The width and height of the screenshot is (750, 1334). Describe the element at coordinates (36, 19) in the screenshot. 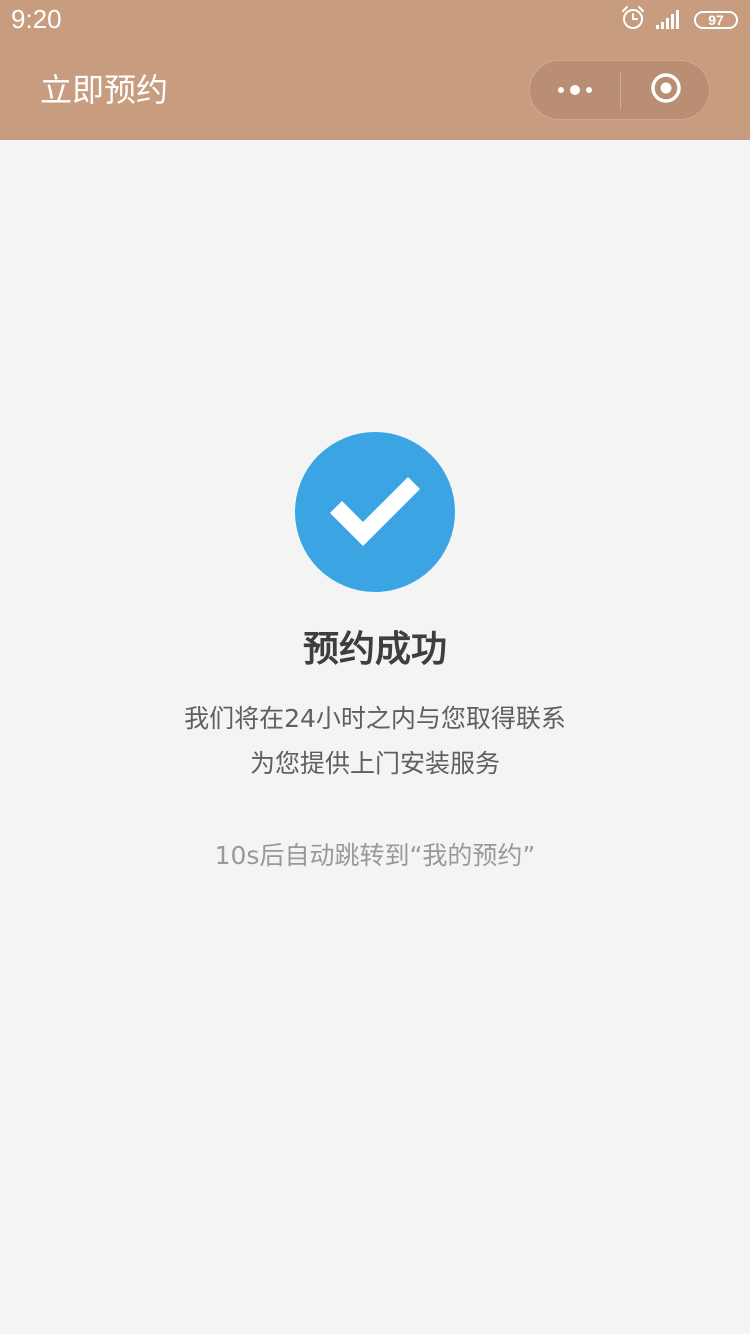

I see `status-time: 9:20` at that location.